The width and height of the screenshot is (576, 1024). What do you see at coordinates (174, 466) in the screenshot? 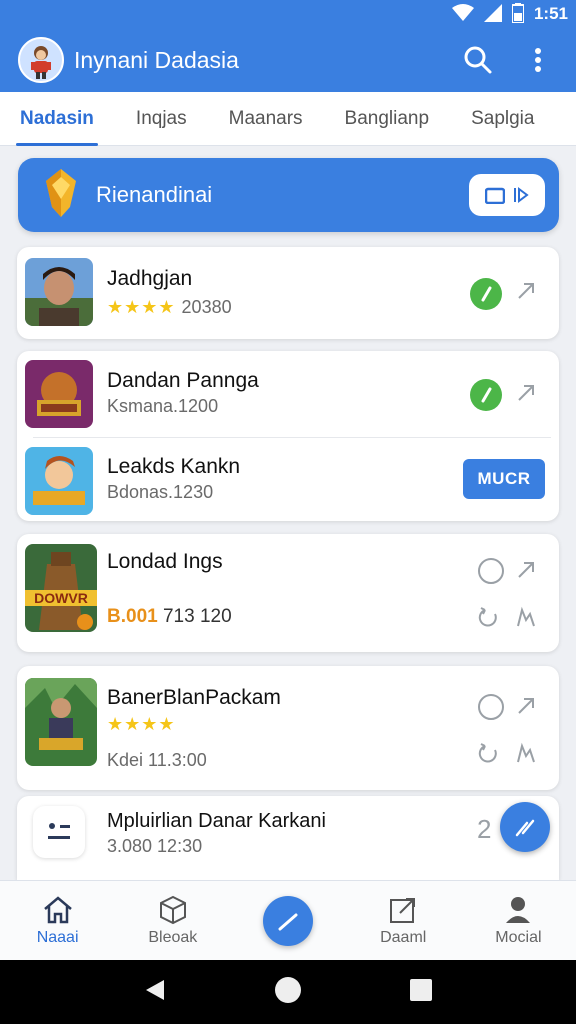
I see `app-title: Leakds Kankn` at bounding box center [174, 466].